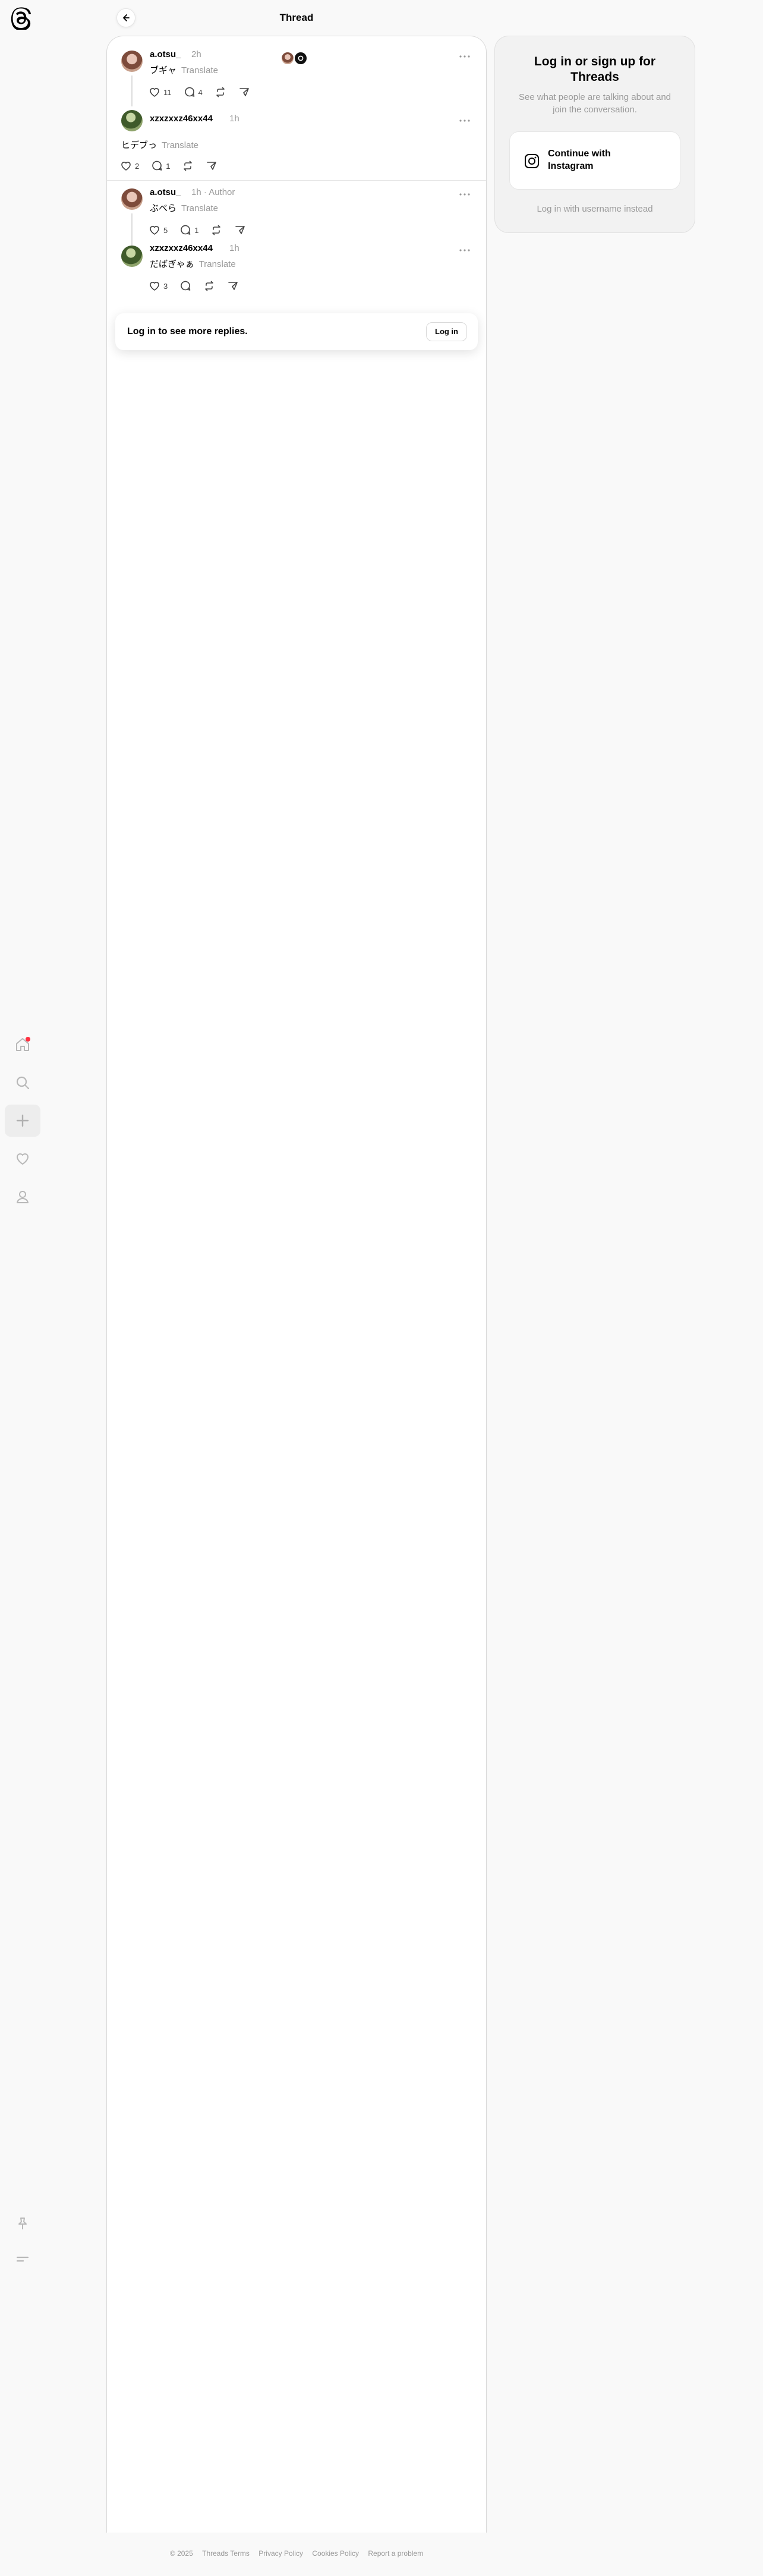  I want to click on post-text: ブギャ, so click(163, 70).